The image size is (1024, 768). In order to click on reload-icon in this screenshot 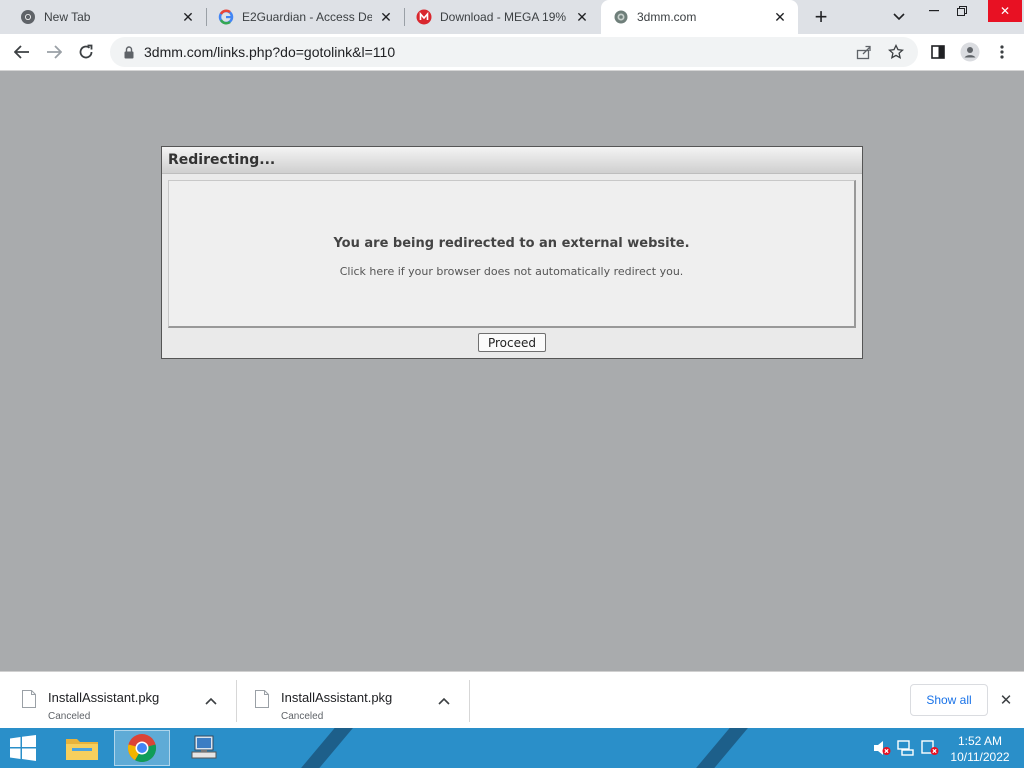, I will do `click(86, 52)`.